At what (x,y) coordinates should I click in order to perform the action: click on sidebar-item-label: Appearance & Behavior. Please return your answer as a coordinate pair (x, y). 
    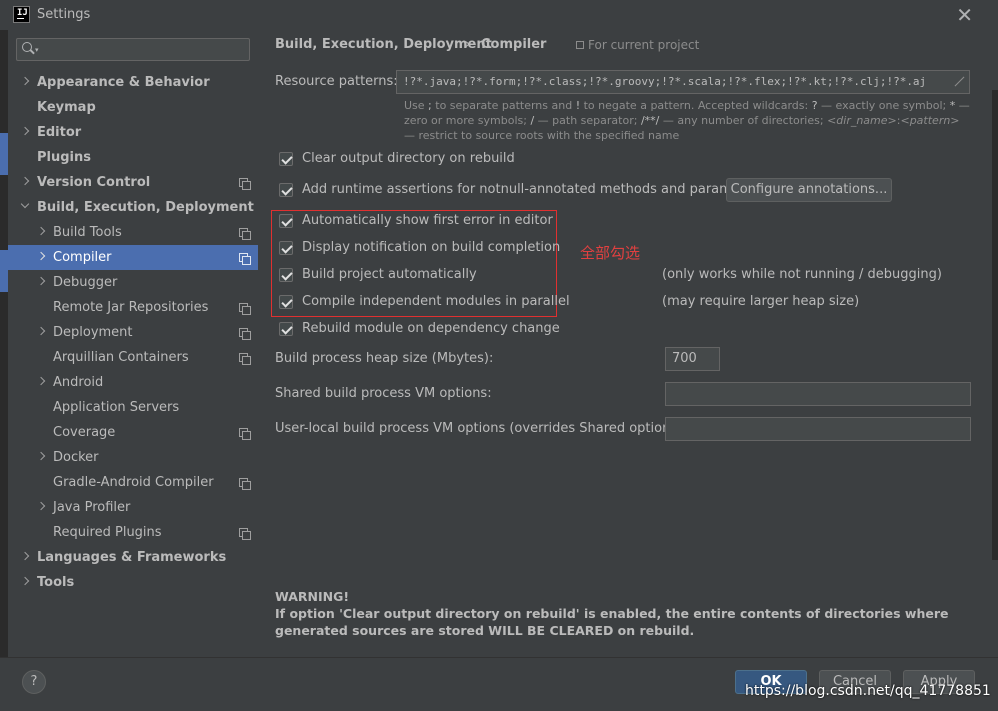
    Looking at the image, I should click on (123, 82).